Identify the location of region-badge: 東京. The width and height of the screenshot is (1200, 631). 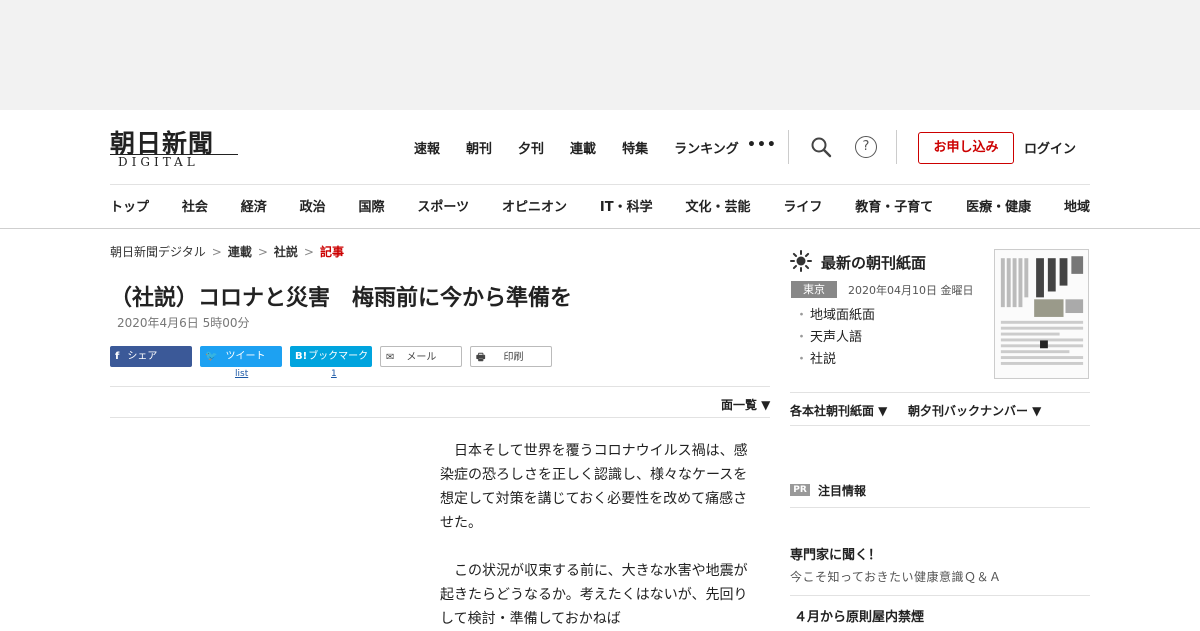
(814, 289).